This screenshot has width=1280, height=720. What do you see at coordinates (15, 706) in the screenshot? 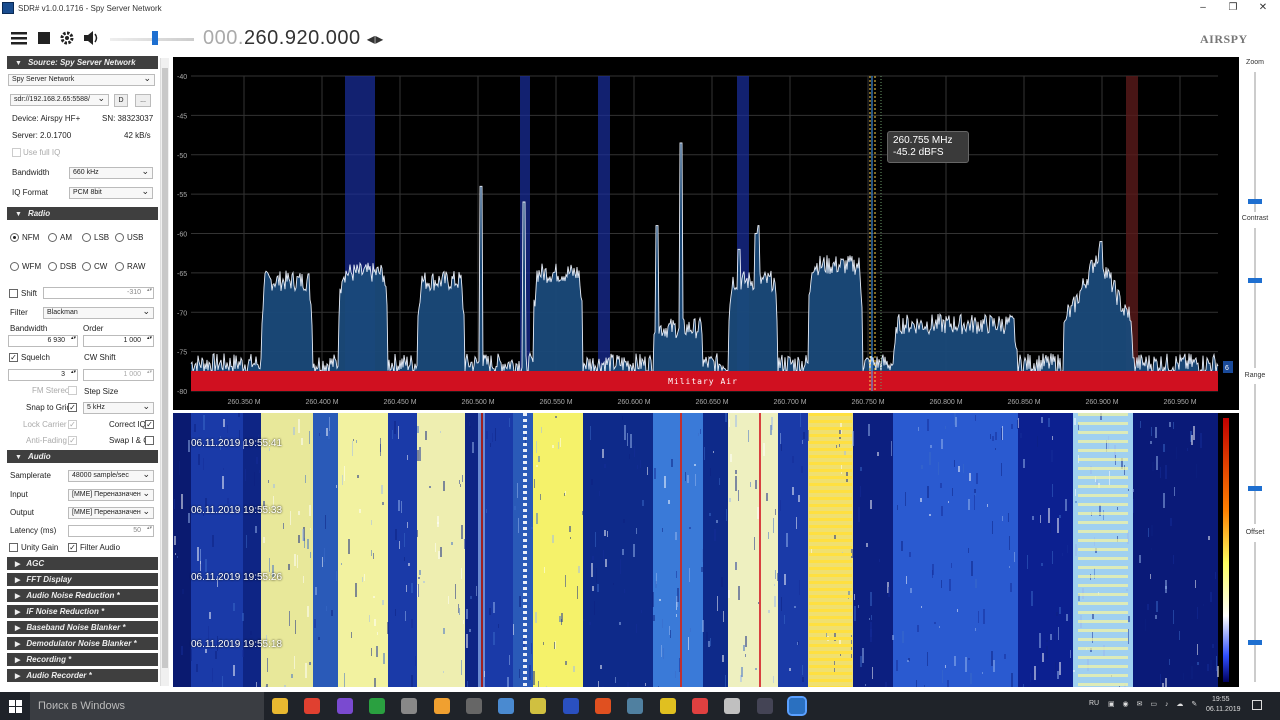
I see `windows-start-icon` at bounding box center [15, 706].